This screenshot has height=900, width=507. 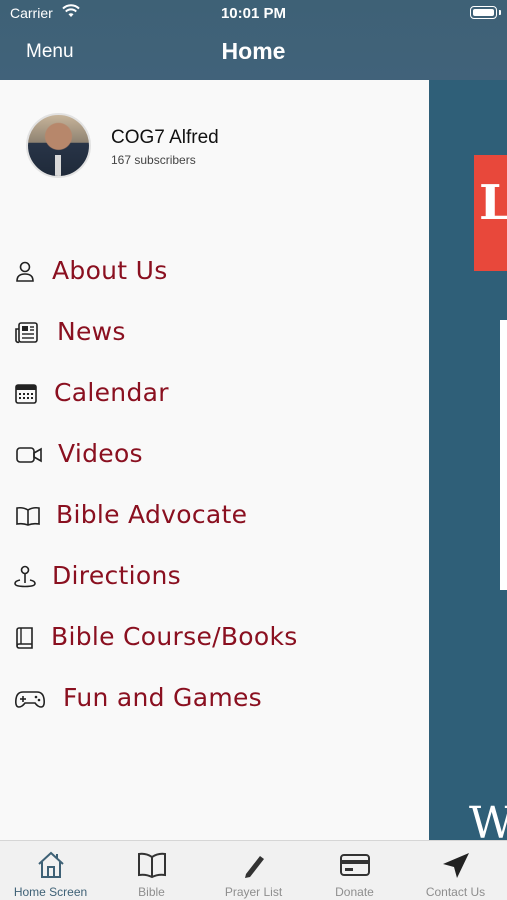 I want to click on menu-item-calendar: Calendar, so click(x=214, y=394).